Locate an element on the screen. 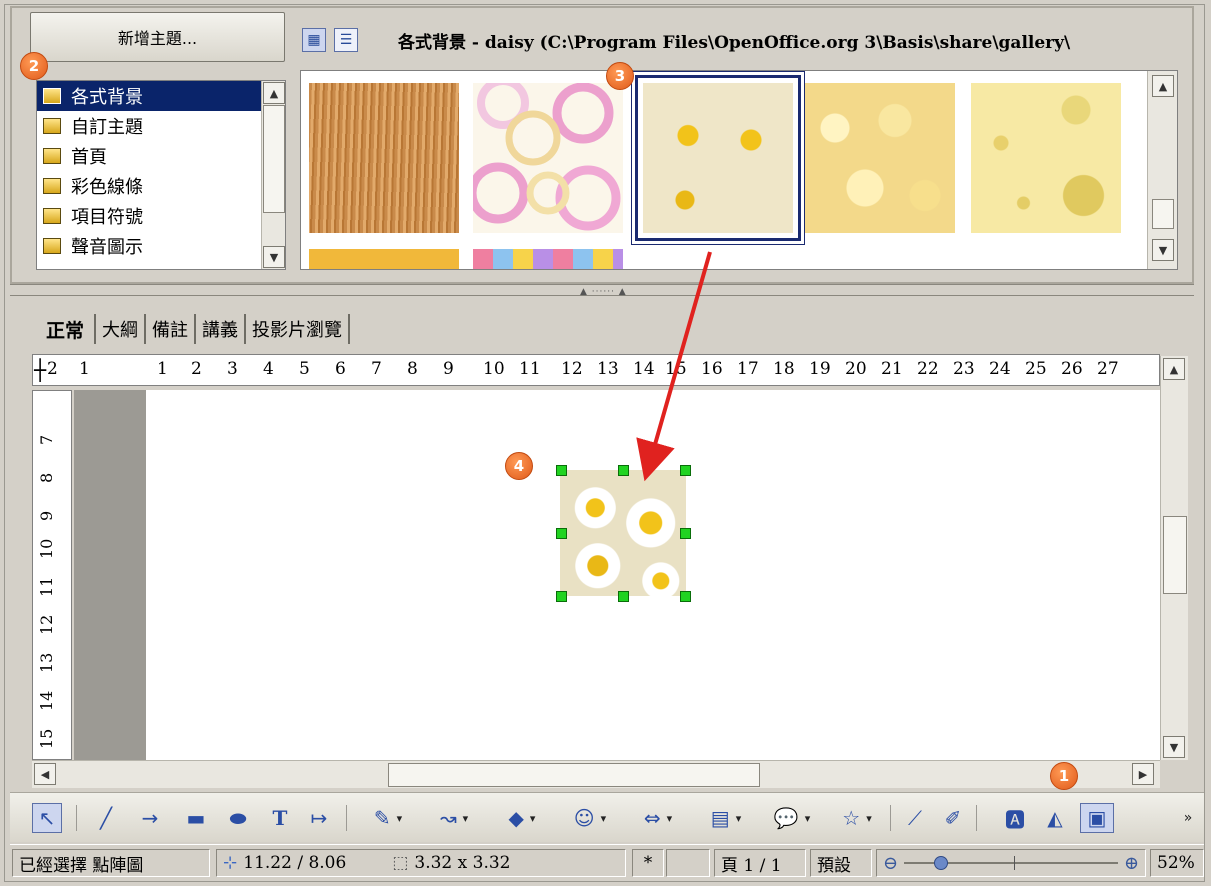 The width and height of the screenshot is (1211, 886). connector-tool-icon: ↝ is located at coordinates (454, 818).